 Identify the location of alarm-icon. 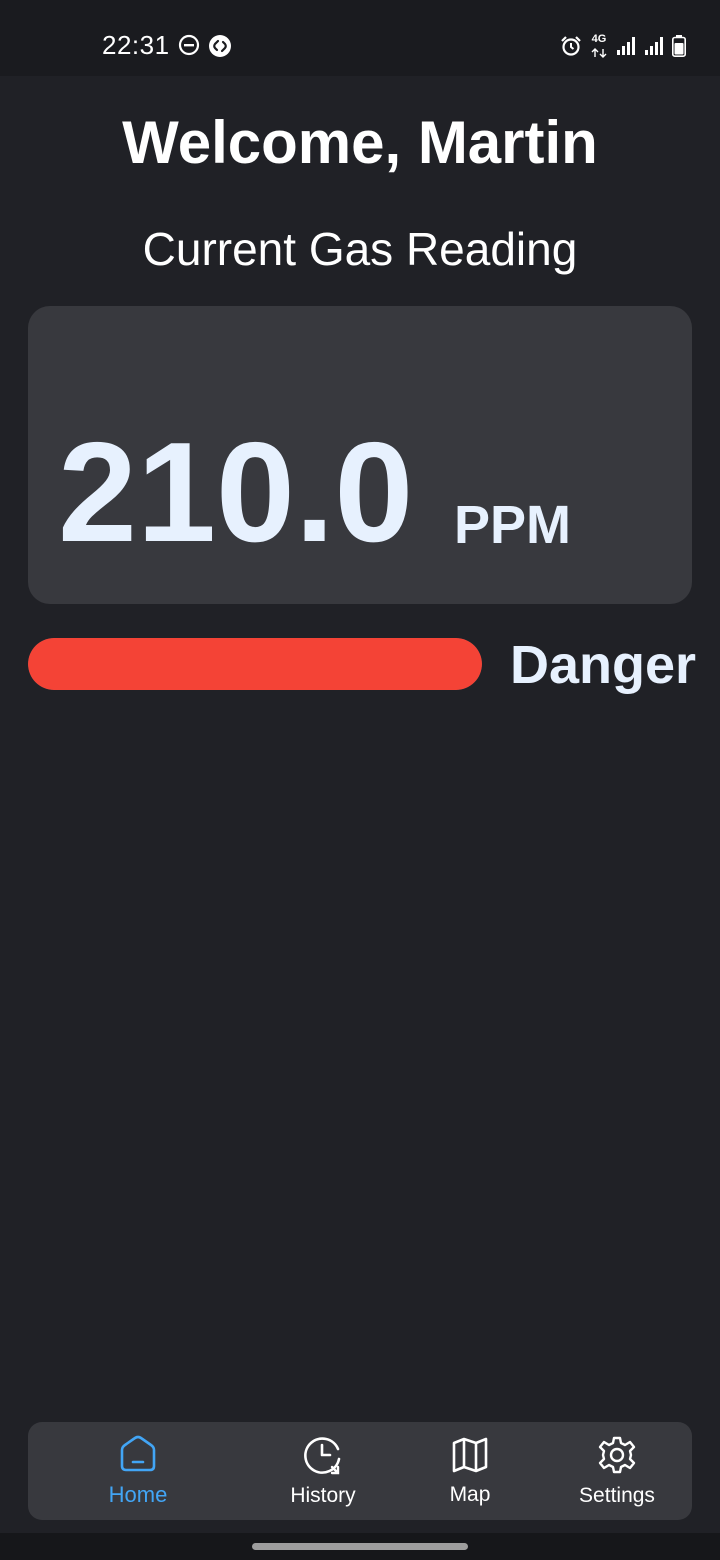
(571, 48).